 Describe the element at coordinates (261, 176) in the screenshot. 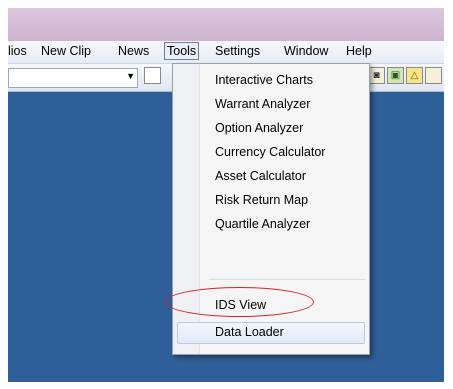

I see `menu-item-label: Asset Calculator` at that location.